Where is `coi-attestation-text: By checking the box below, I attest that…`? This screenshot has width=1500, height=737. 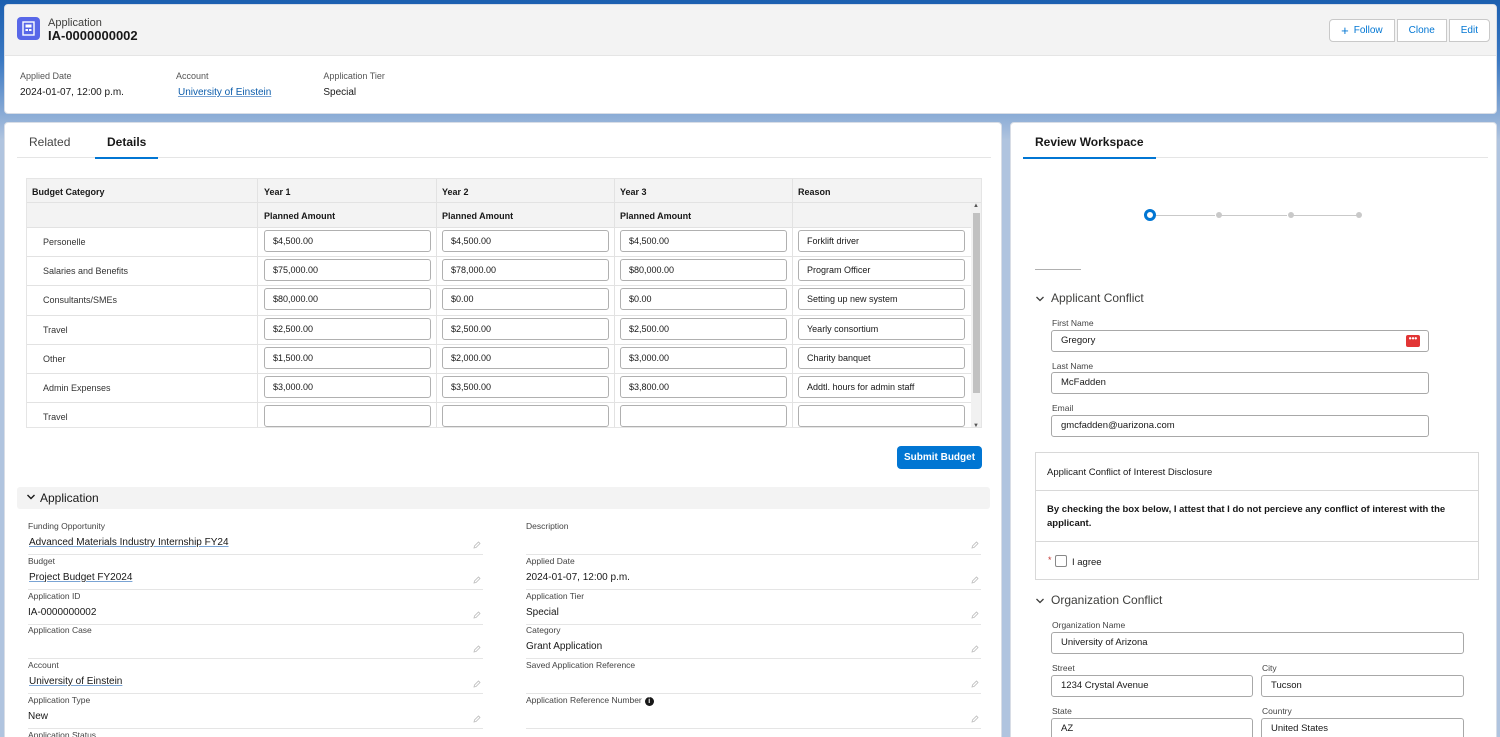
coi-attestation-text: By checking the box below, I attest that… is located at coordinates (1246, 516).